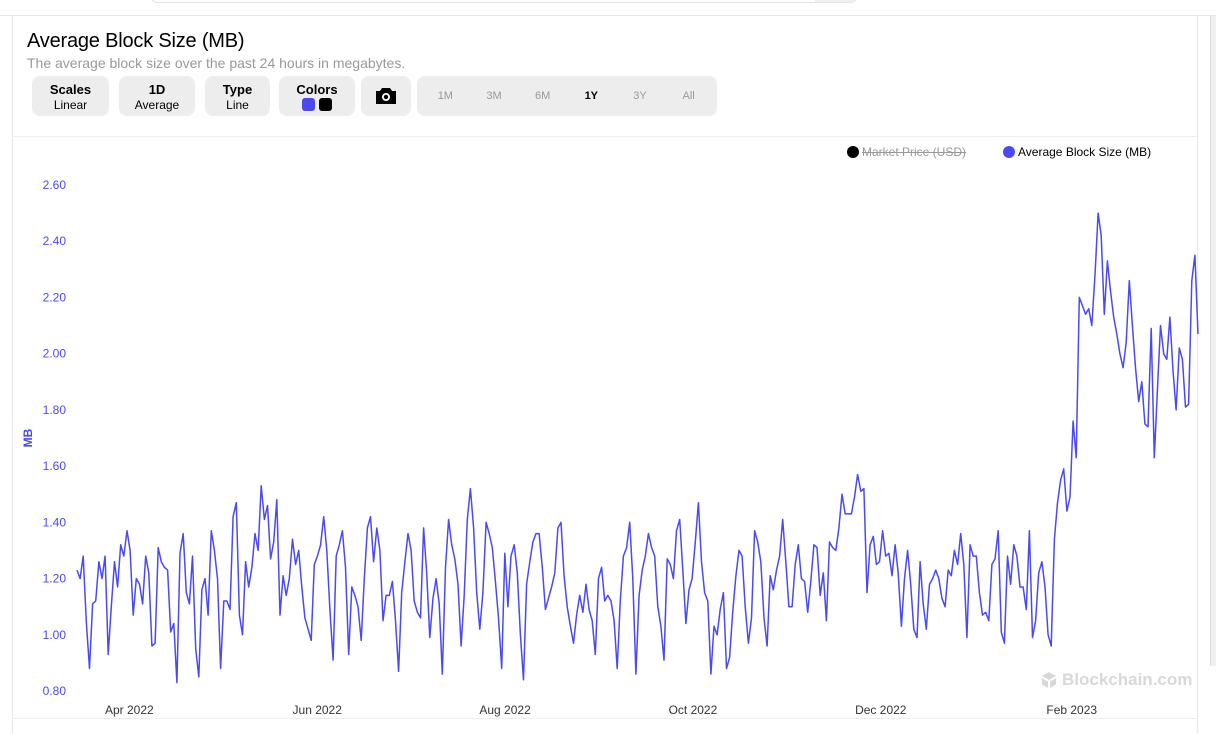 The image size is (1216, 734). Describe the element at coordinates (55, 635) in the screenshot. I see `y-tick-label: 1.00` at that location.